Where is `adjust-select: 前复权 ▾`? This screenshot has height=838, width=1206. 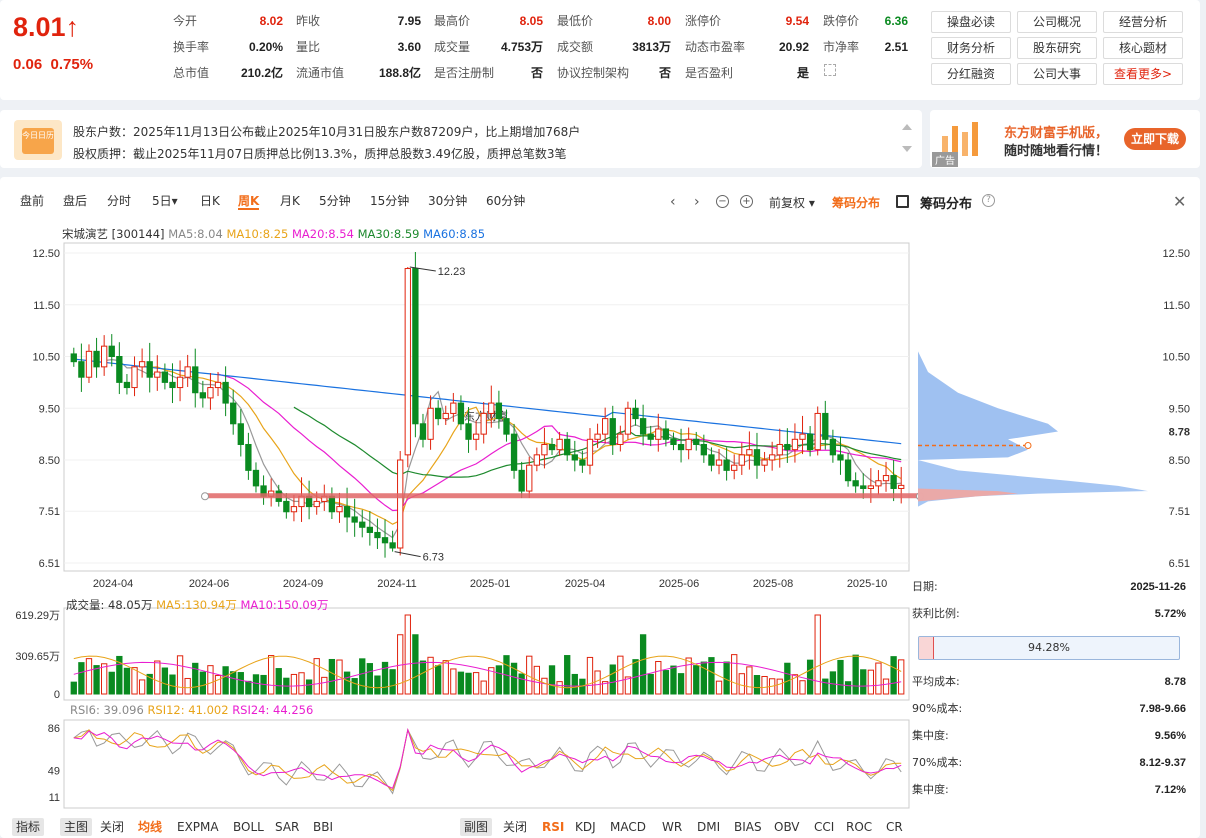
adjust-select: 前复权 ▾ is located at coordinates (792, 202).